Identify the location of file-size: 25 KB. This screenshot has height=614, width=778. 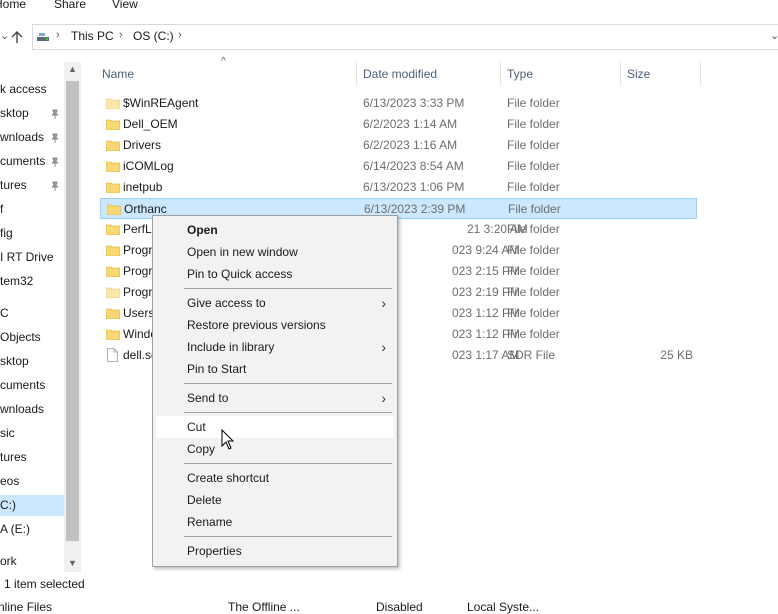
(676, 355).